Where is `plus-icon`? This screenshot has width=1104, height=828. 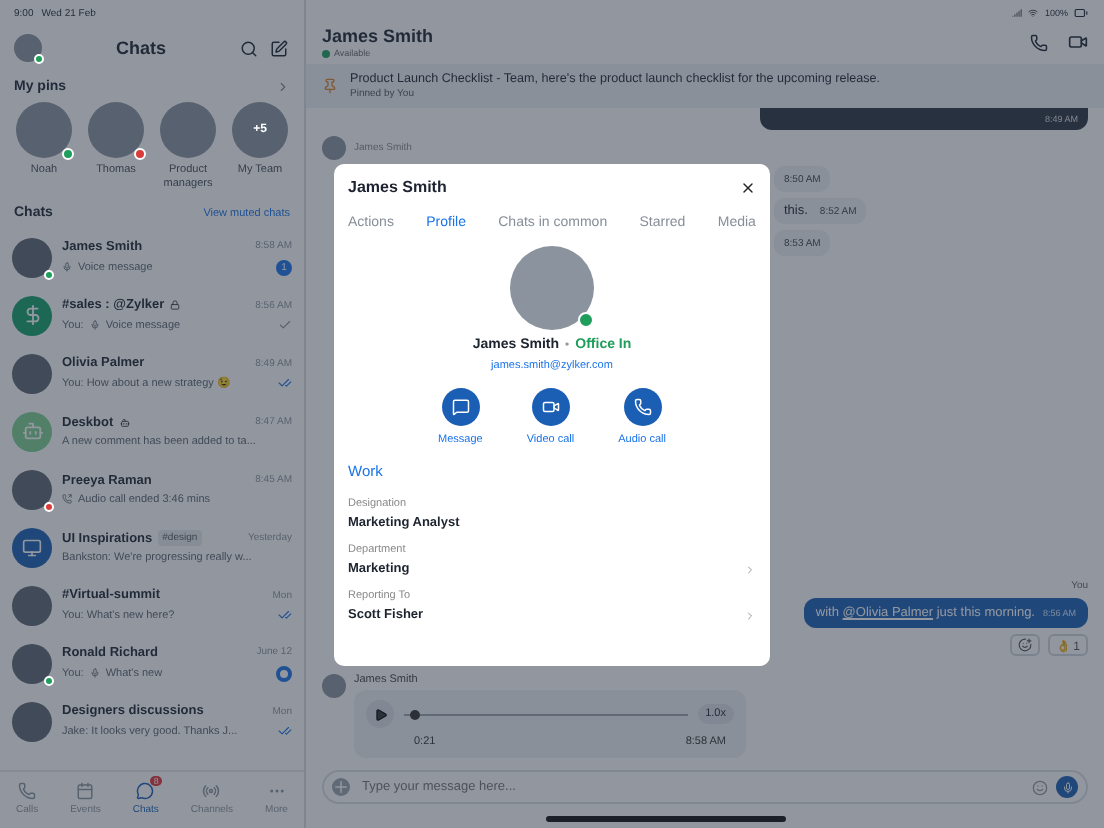 plus-icon is located at coordinates (341, 787).